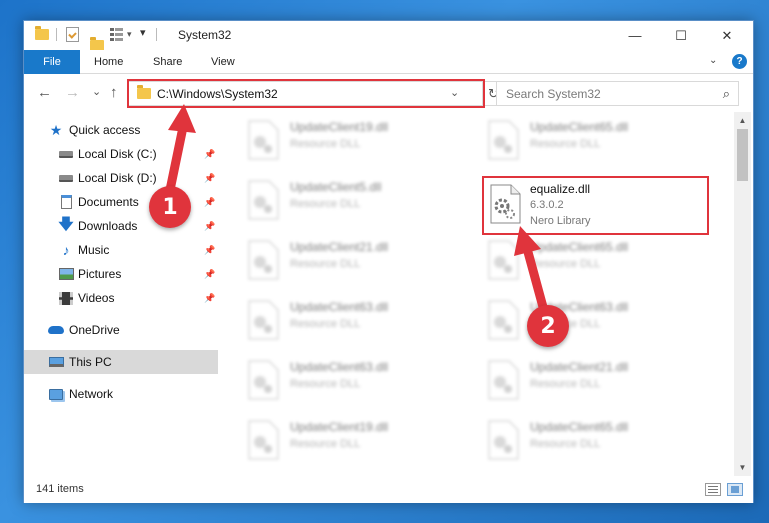  What do you see at coordinates (114, 92) in the screenshot?
I see `up-button: ↑` at bounding box center [114, 92].